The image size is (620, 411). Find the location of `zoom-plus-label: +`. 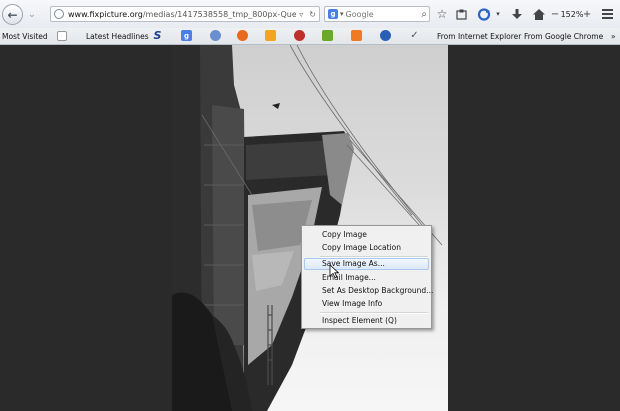

zoom-plus-label: + is located at coordinates (587, 14).